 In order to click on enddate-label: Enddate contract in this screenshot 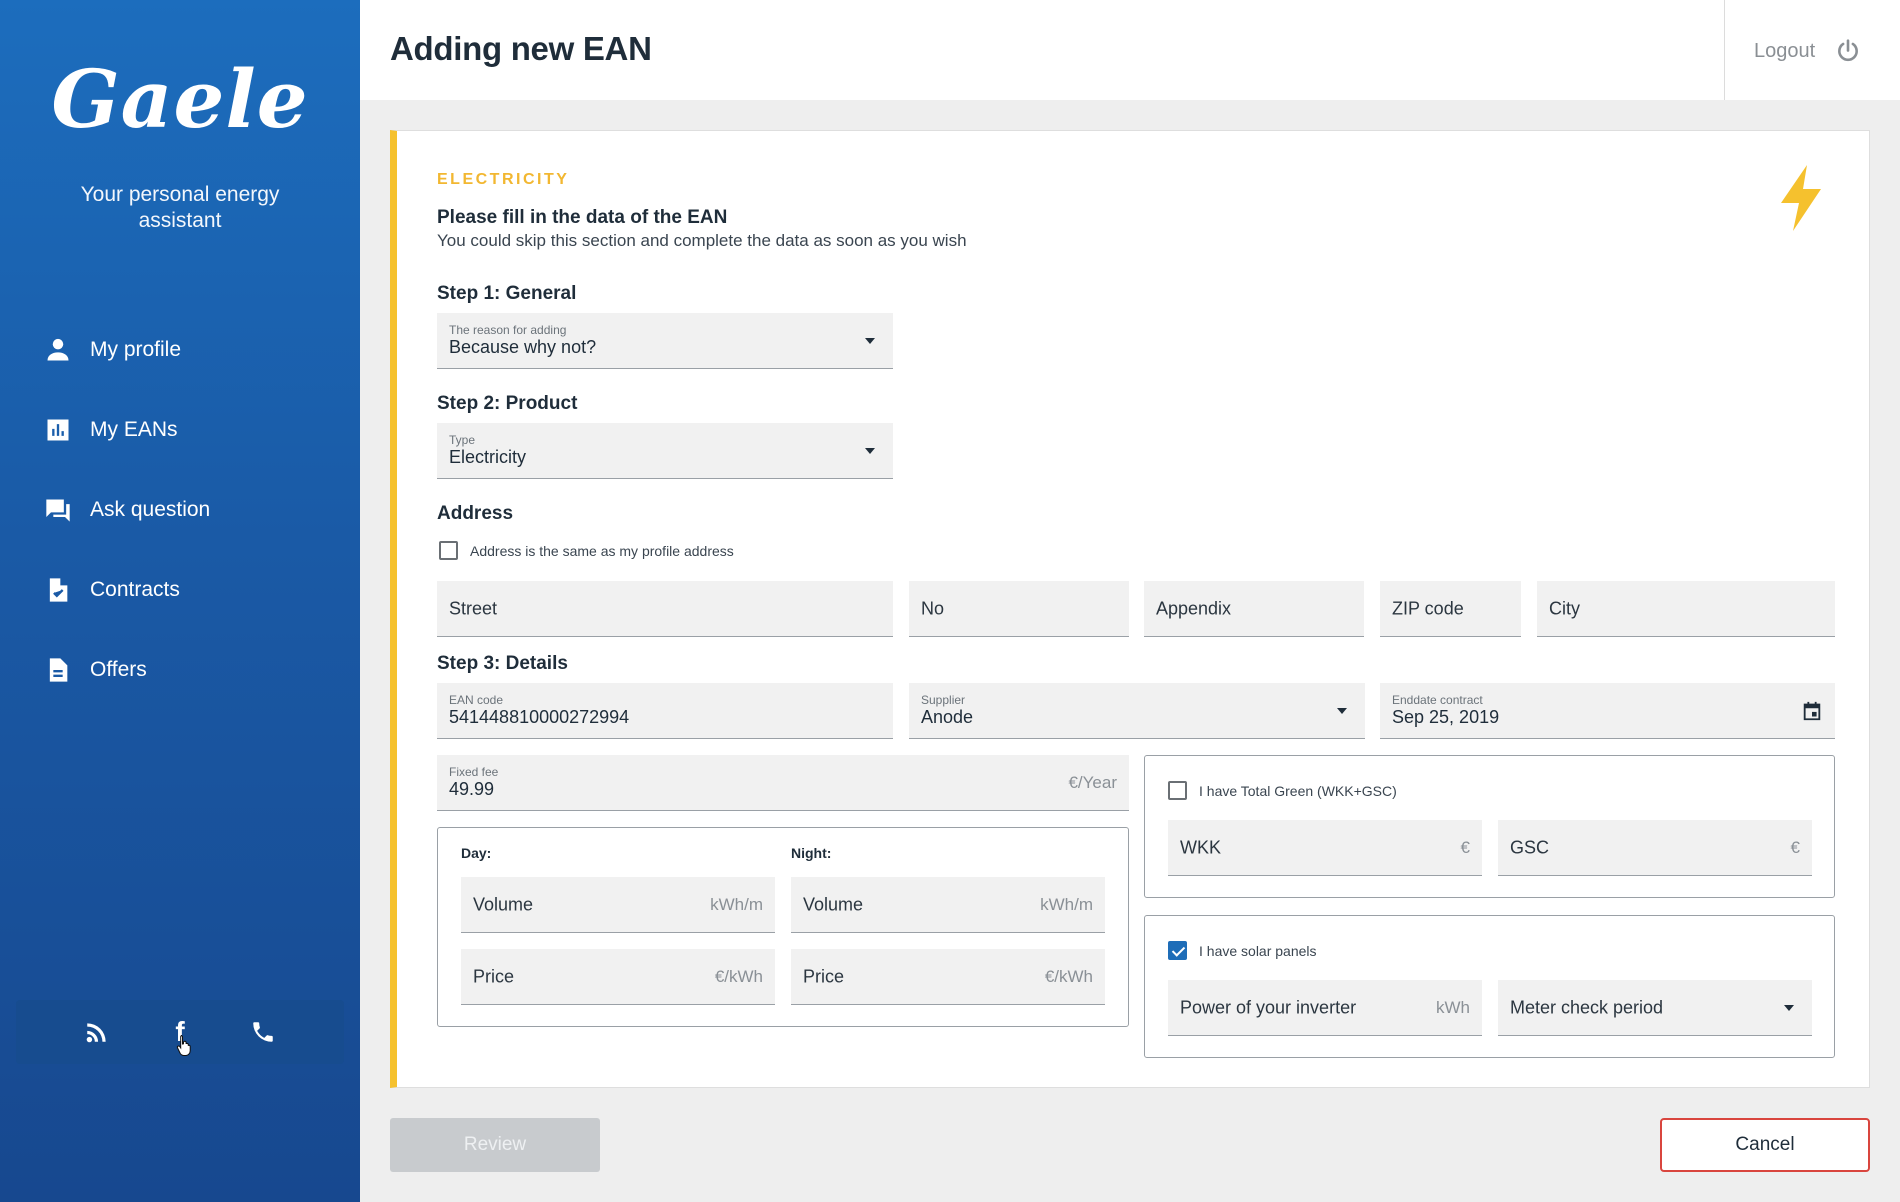, I will do `click(1437, 700)`.